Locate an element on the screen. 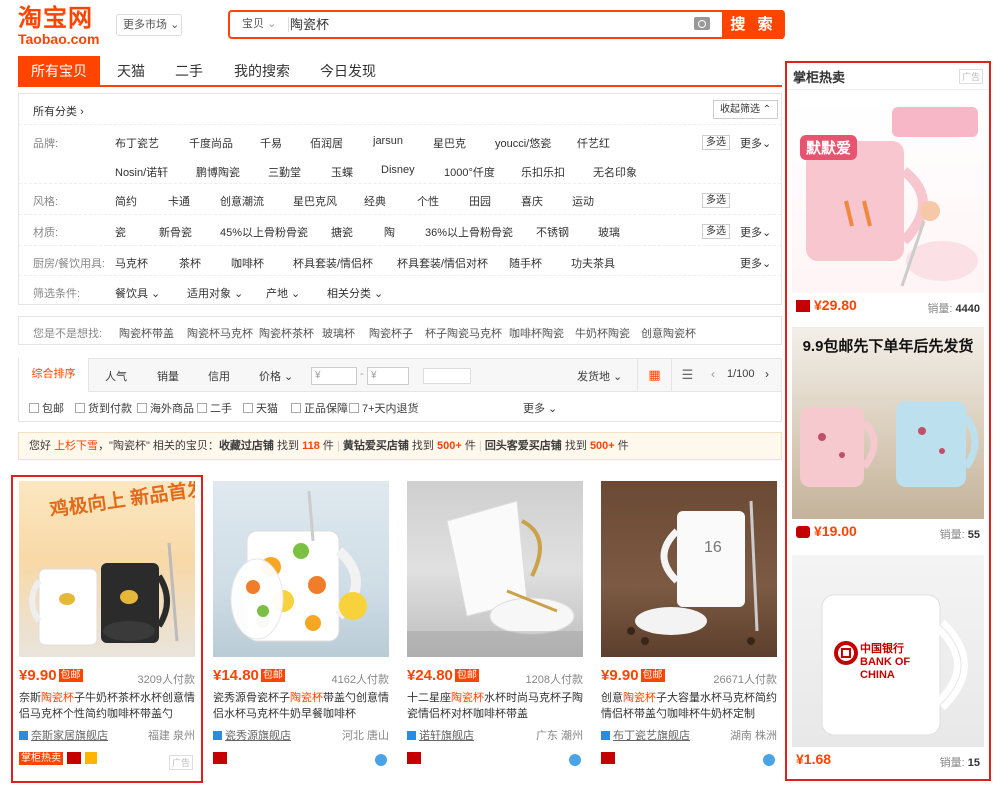 The height and width of the screenshot is (786, 1000). product-title: 奈斯陶瓷杯子牛奶杯茶杯水杯创意情侣马克杯个性简约咖啡杯带盖勺 is located at coordinates (107, 706).